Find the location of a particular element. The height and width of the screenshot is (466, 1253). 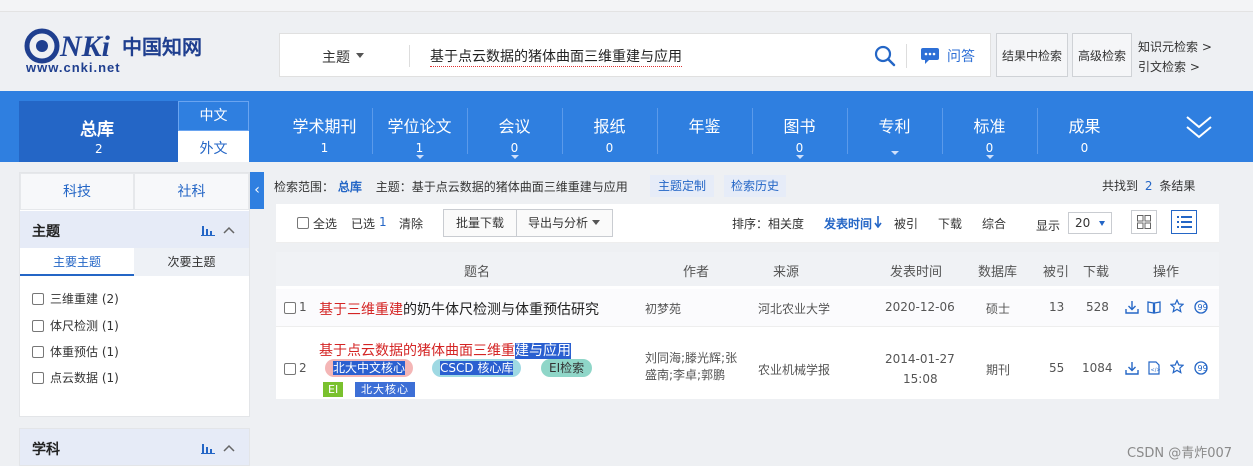

tab-primary-topic: 主要主题 is located at coordinates (77, 262).